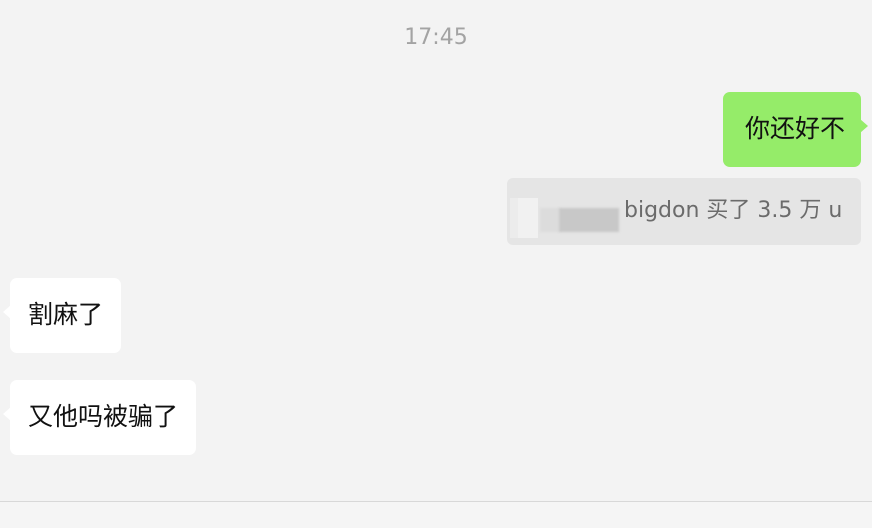  Describe the element at coordinates (514, 218) in the screenshot. I see `redacted-avatar` at that location.